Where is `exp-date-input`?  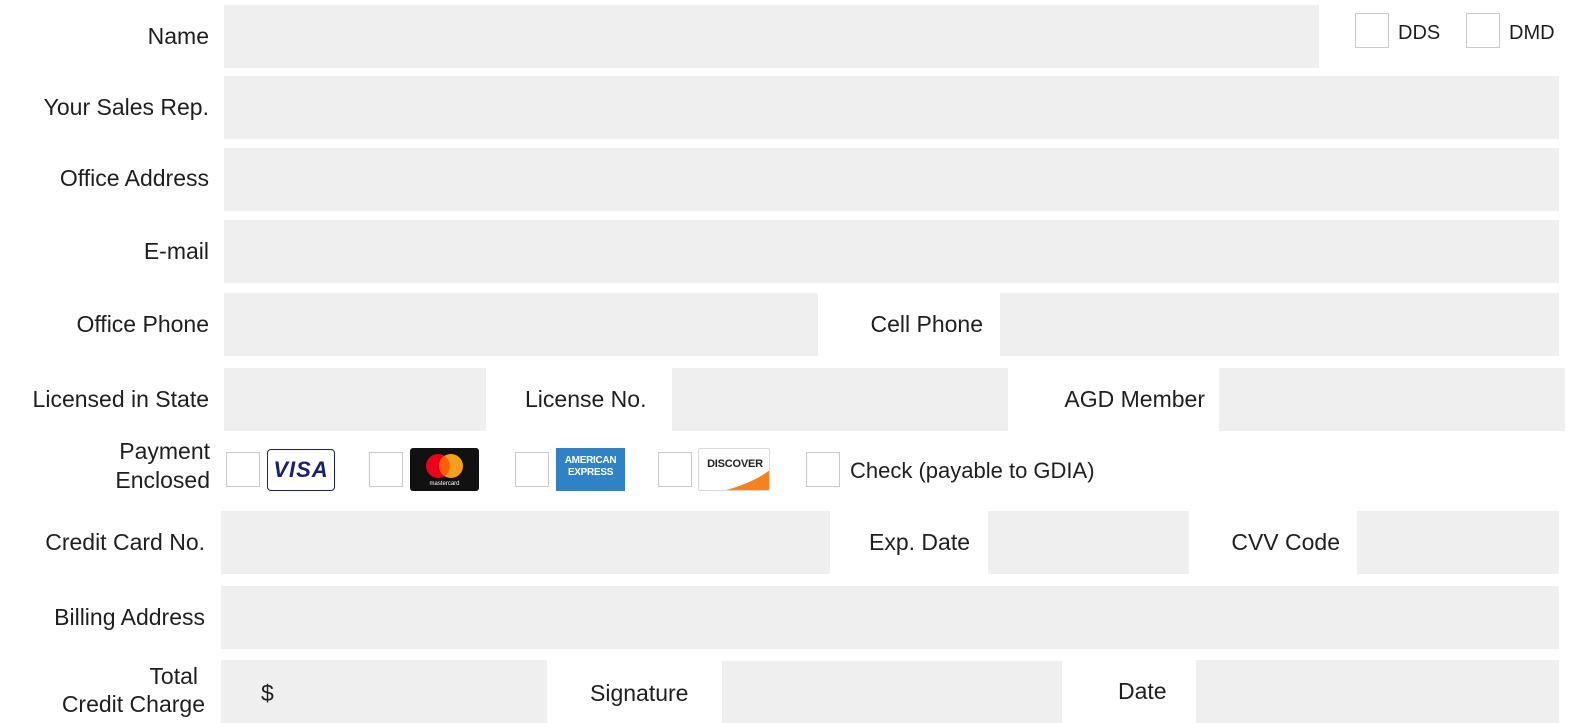
exp-date-input is located at coordinates (1088, 542).